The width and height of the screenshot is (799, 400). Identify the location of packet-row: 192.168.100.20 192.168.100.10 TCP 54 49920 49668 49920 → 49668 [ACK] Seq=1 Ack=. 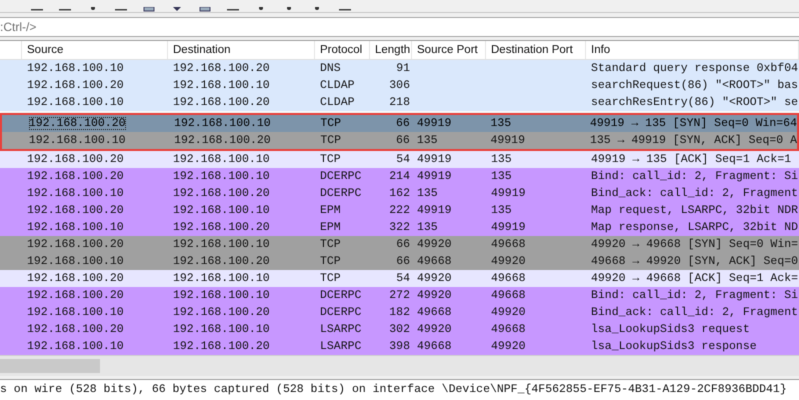
(399, 278).